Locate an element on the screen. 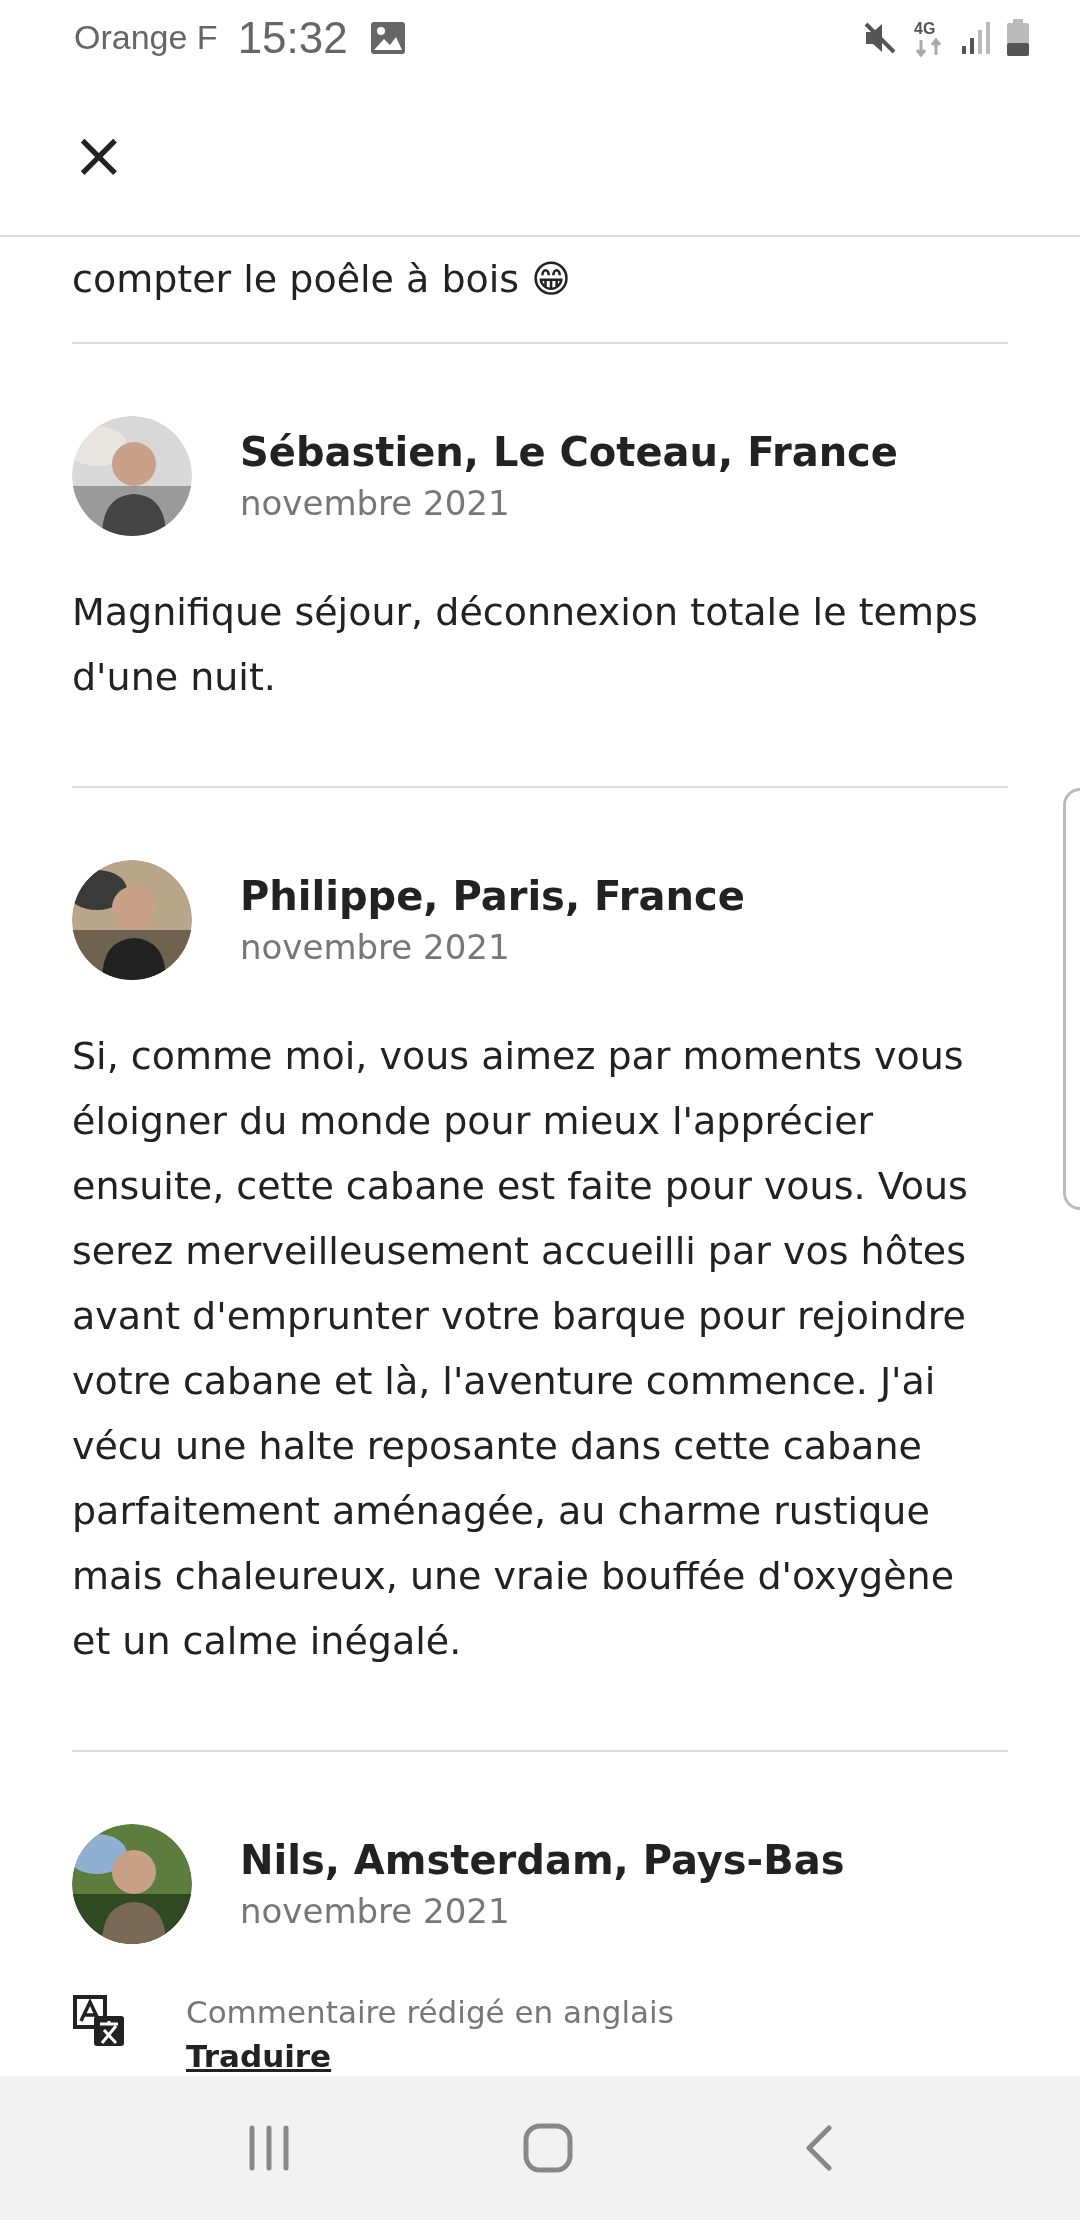 Image resolution: width=1080 pixels, height=2220 pixels. translate-icon is located at coordinates (99, 2021).